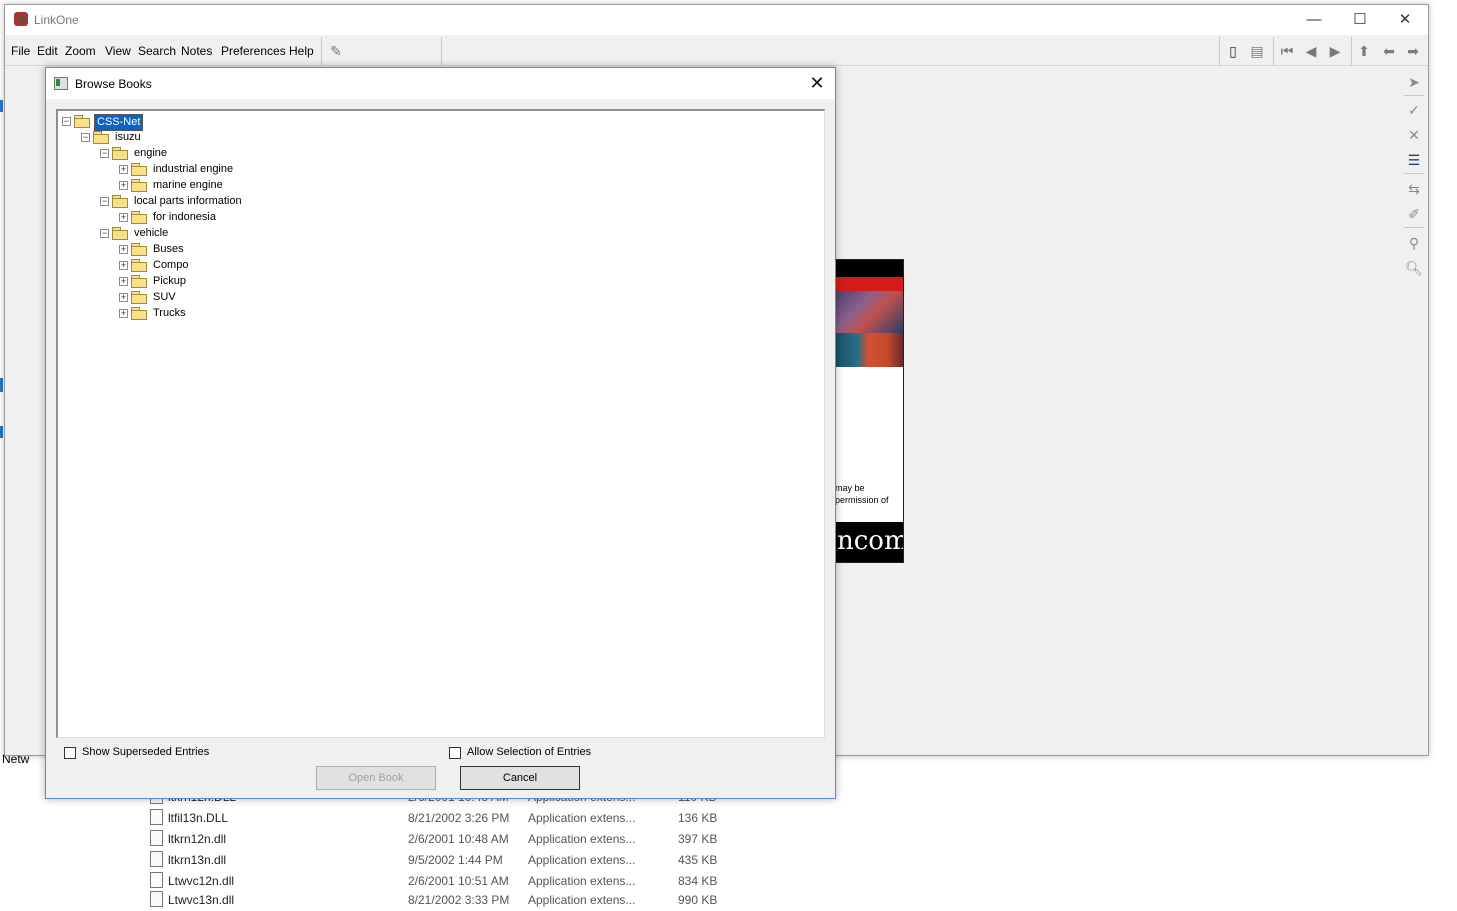 The height and width of the screenshot is (911, 1457). What do you see at coordinates (1314, 20) in the screenshot?
I see `minimize-button: —` at bounding box center [1314, 20].